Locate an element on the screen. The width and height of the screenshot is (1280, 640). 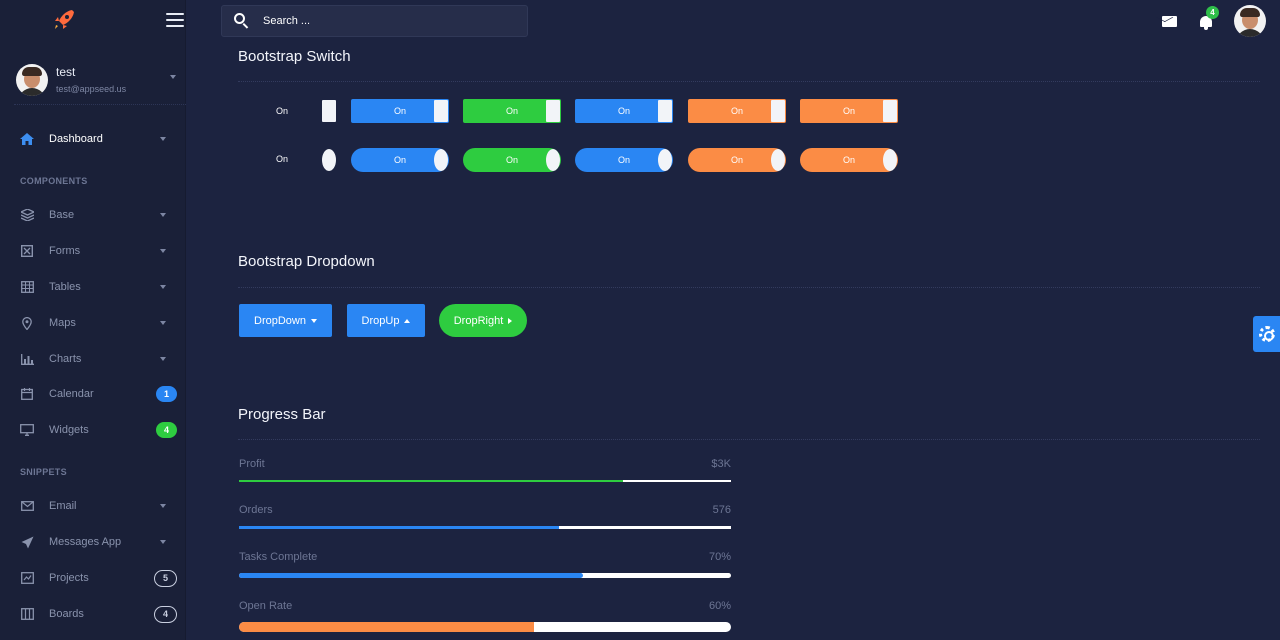
progress-value: 70% is located at coordinates (719, 557).